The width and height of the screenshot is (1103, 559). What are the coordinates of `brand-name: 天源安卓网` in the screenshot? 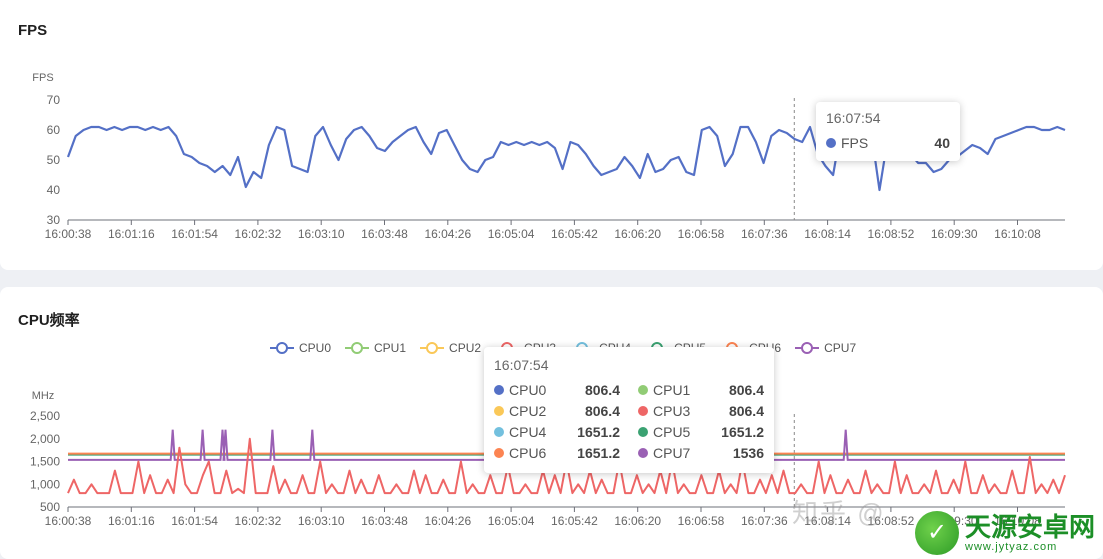 It's located at (1030, 526).